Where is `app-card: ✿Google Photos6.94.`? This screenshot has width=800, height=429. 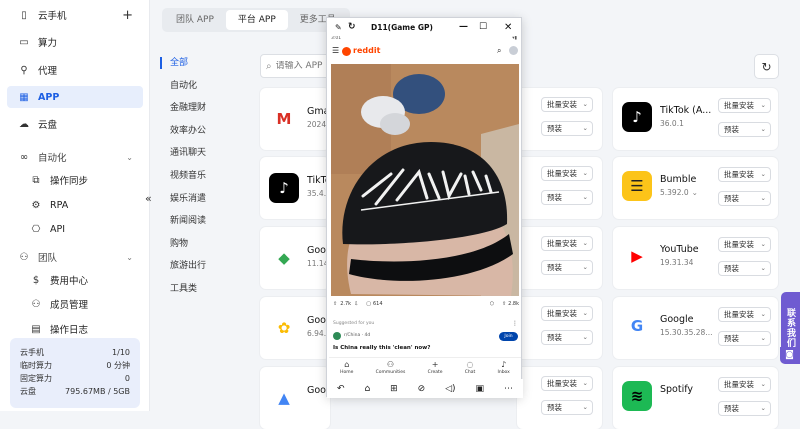
app-card: ✿Google Photos6.94. is located at coordinates (295, 328).